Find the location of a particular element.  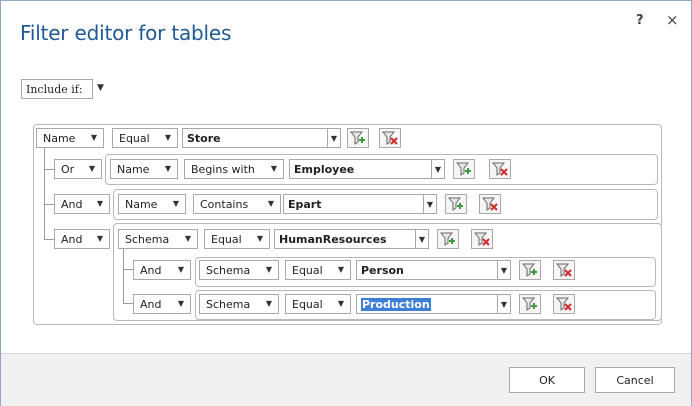

dialog-title: Filter editor for tables is located at coordinates (126, 33).